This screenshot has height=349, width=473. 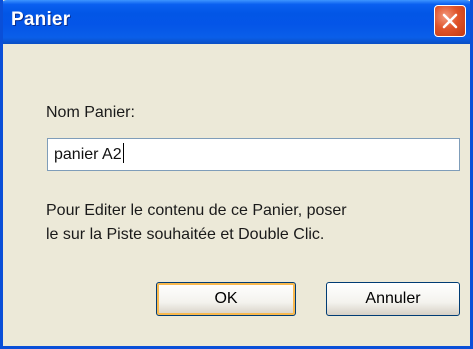 I want to click on basket-name-input: panier A2, so click(x=253, y=154).